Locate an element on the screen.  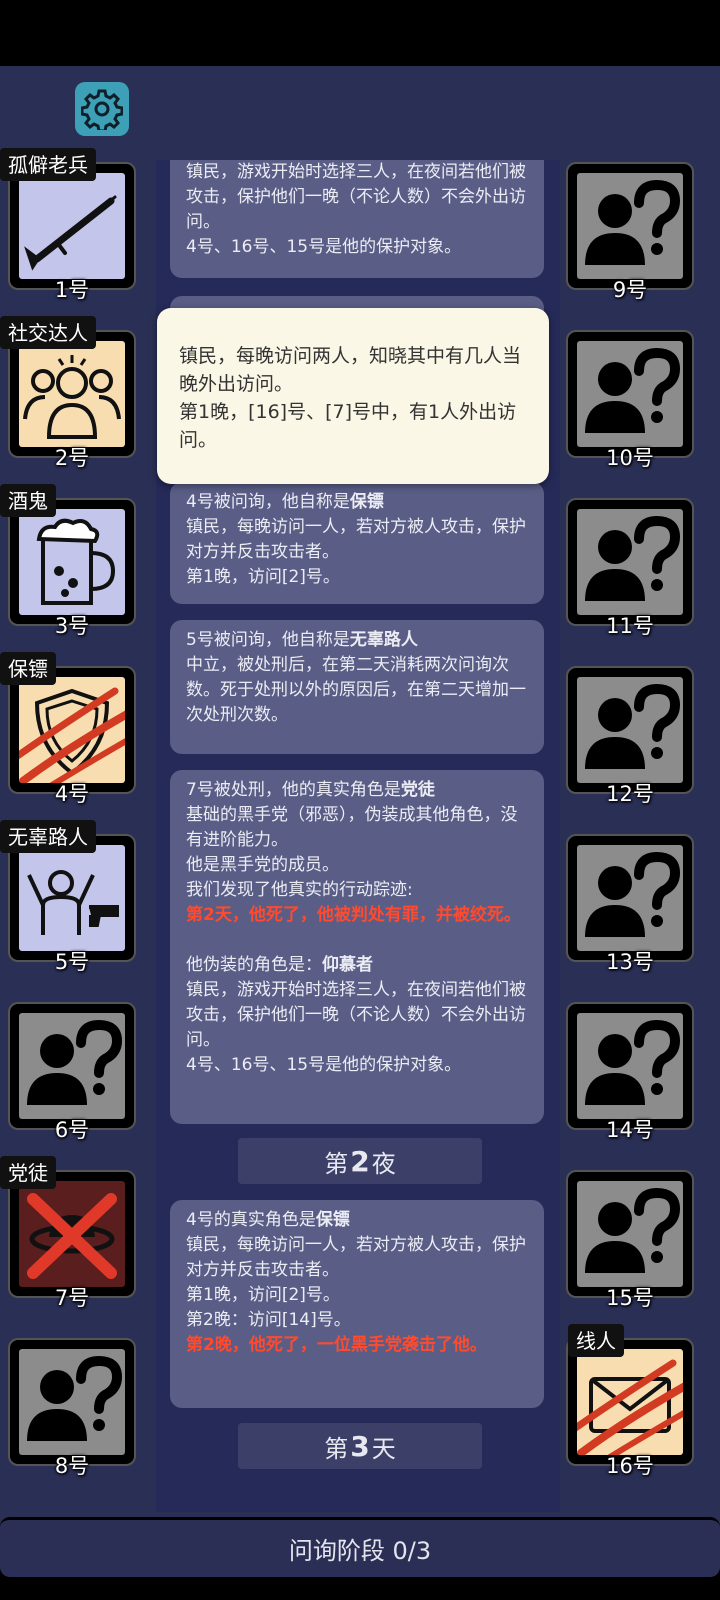
player-number: 12号 is located at coordinates (630, 794).